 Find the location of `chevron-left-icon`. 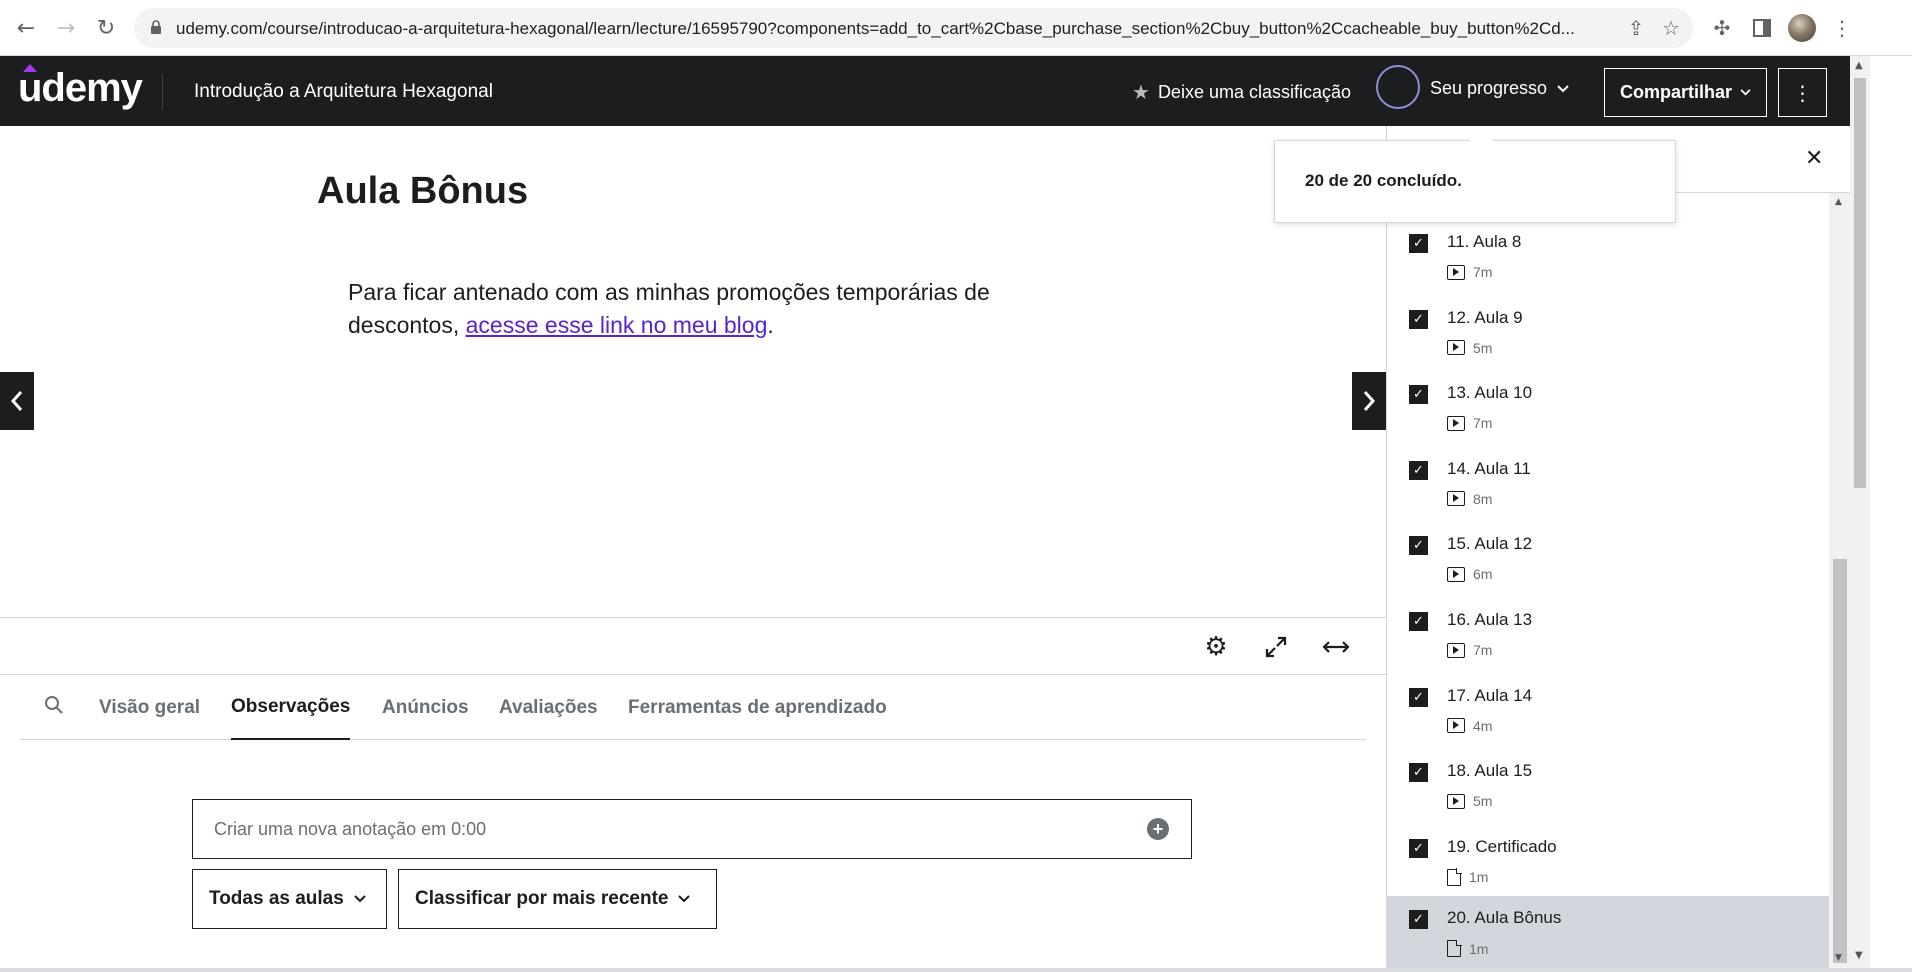

chevron-left-icon is located at coordinates (16, 401).